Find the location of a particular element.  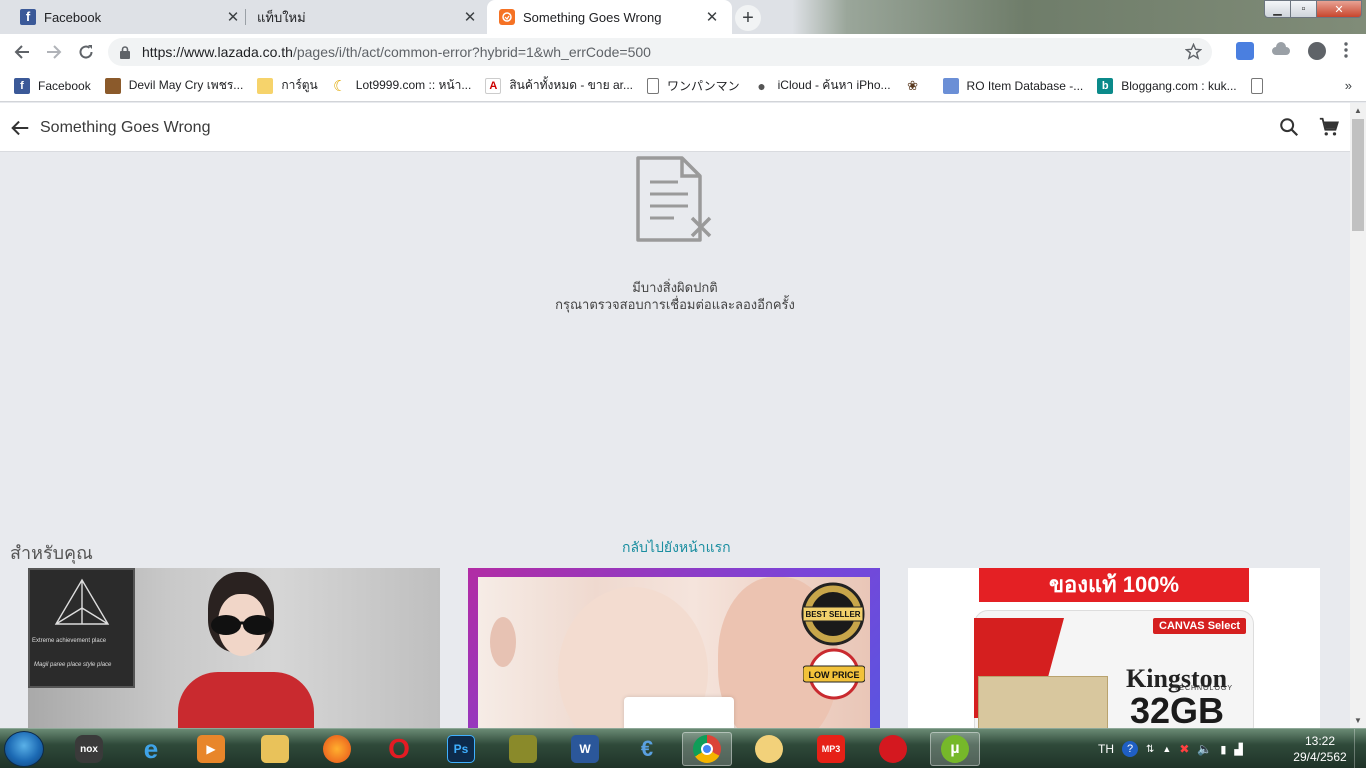

bookmark-facebook: f Facebook is located at coordinates (52, 85).